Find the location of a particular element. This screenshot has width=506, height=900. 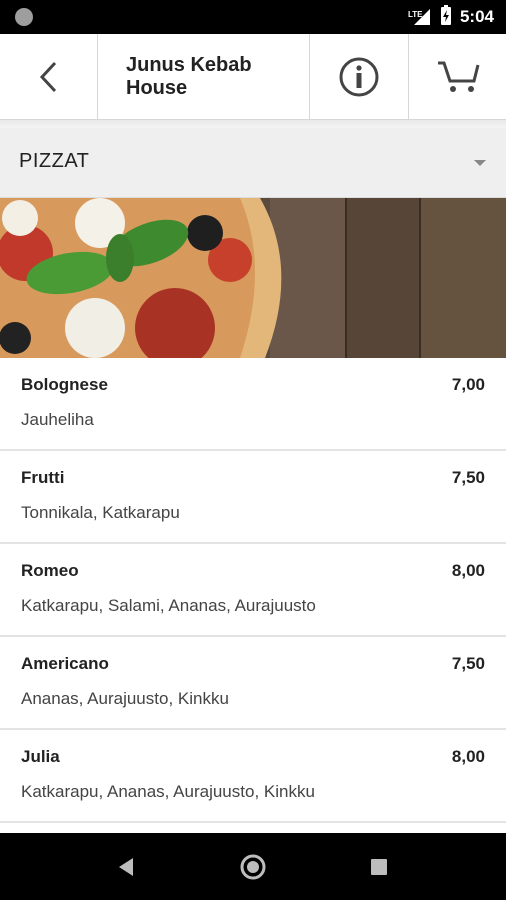

back-button is located at coordinates (49, 77).